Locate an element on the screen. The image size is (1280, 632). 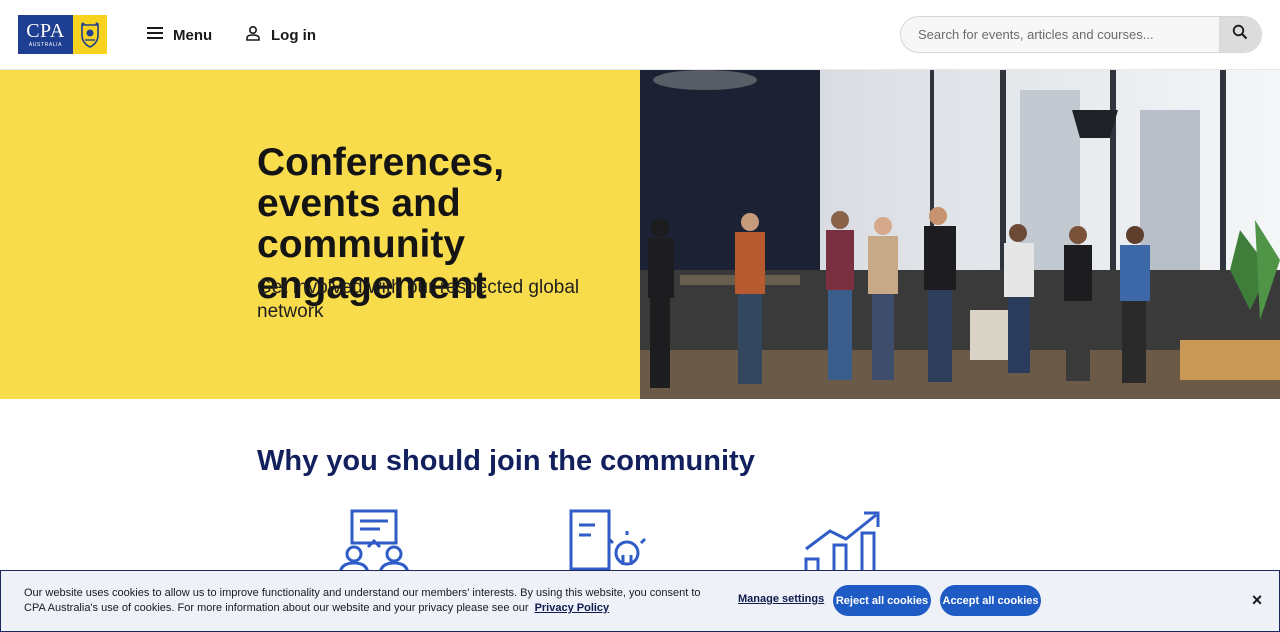
search-button is located at coordinates (1240, 34).